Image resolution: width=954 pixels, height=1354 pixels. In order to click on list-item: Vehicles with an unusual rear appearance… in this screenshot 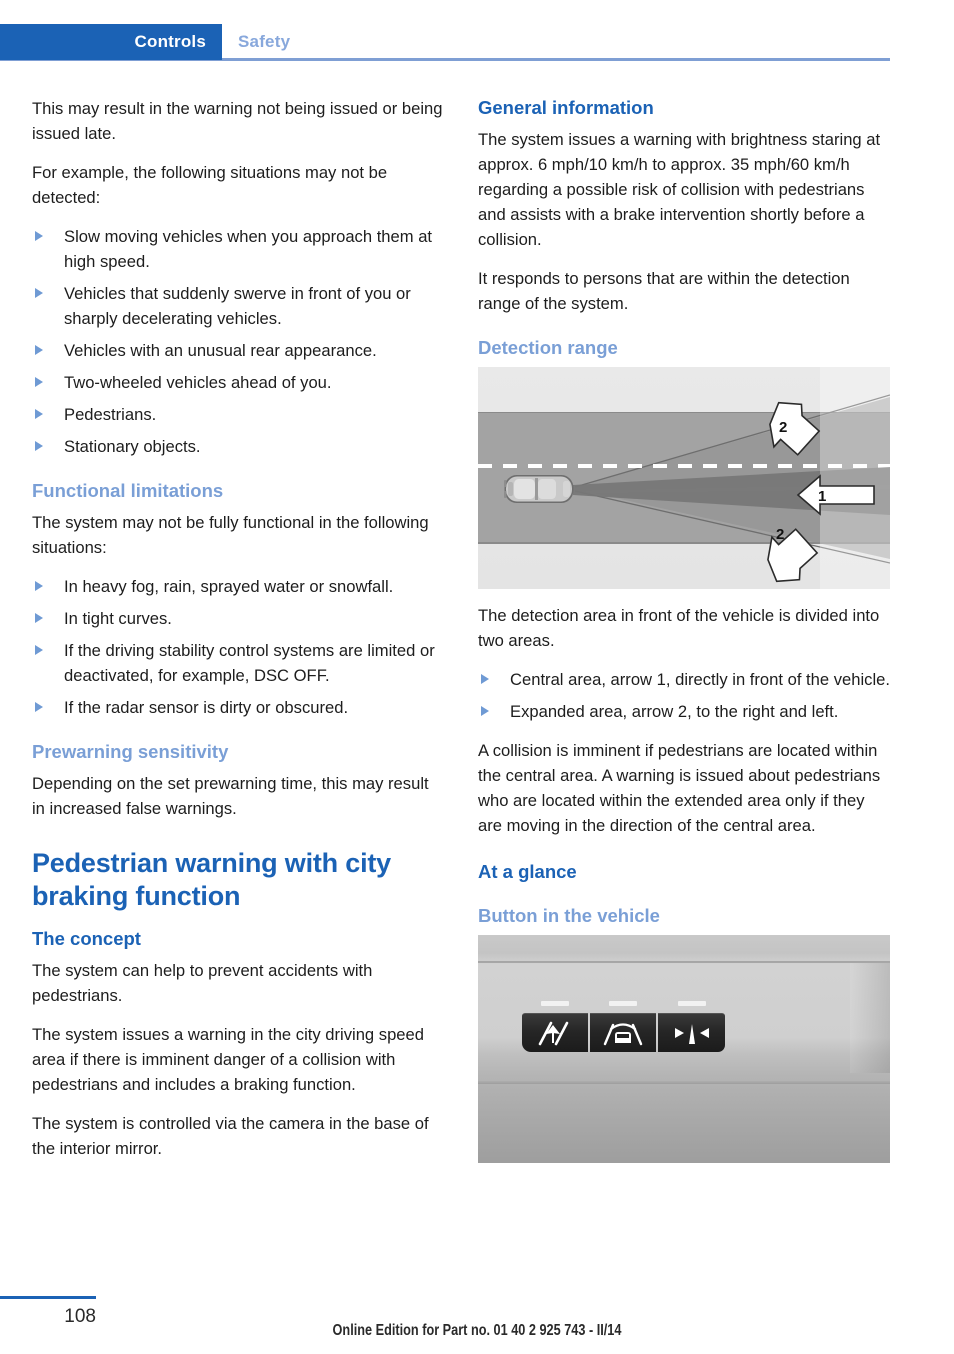, I will do `click(238, 350)`.